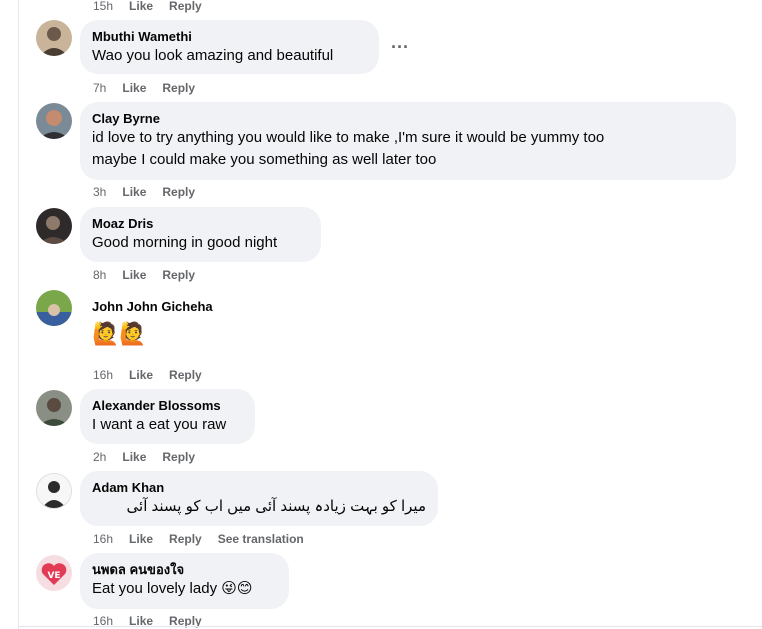  I want to click on comment-bubble: Moaz Dris Good morning in good night, so click(200, 234).